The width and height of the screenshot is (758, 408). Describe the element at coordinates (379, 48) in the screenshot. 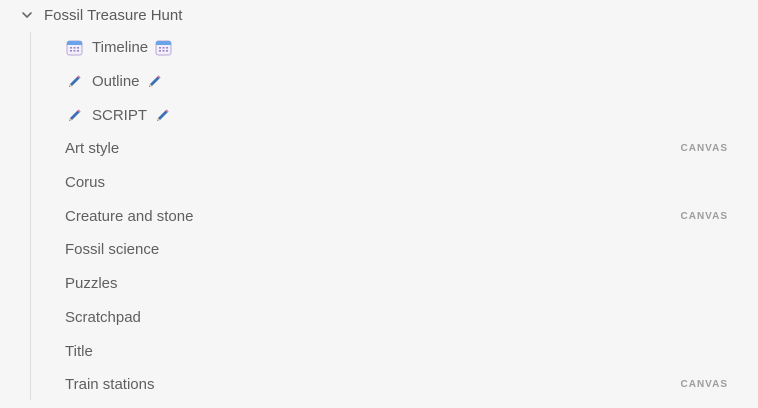

I see `file-item-timeline: Timeline` at that location.